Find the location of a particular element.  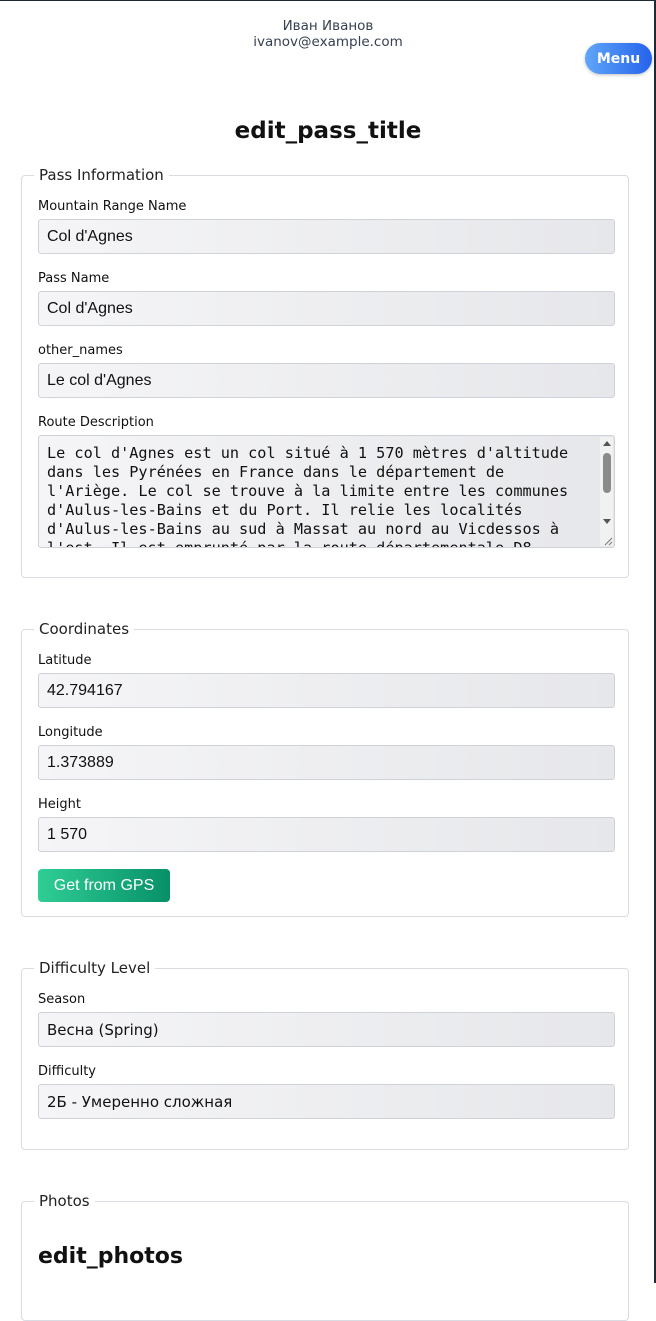

get-from-gps-button: Get from GPS is located at coordinates (104, 885).